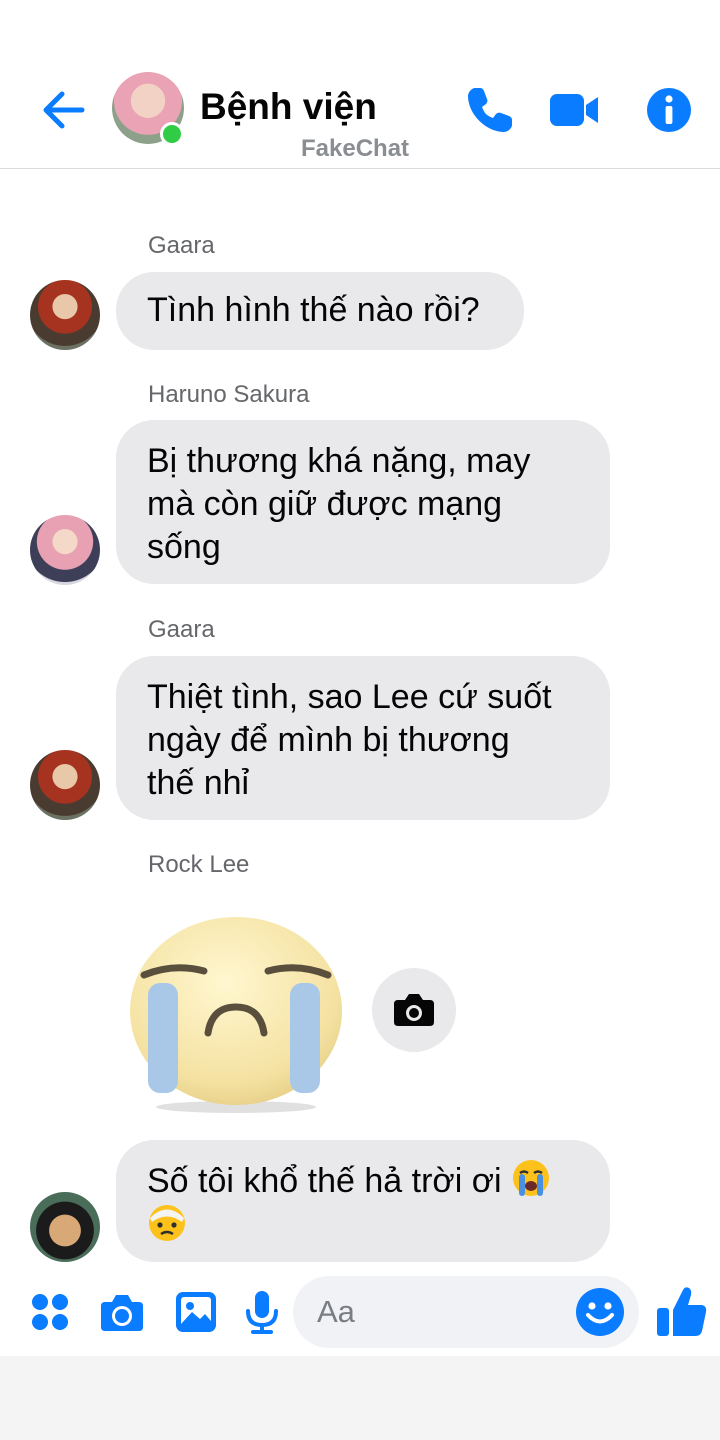 The height and width of the screenshot is (1440, 720). What do you see at coordinates (288, 107) in the screenshot?
I see `conversation-title: Bệnh viện` at bounding box center [288, 107].